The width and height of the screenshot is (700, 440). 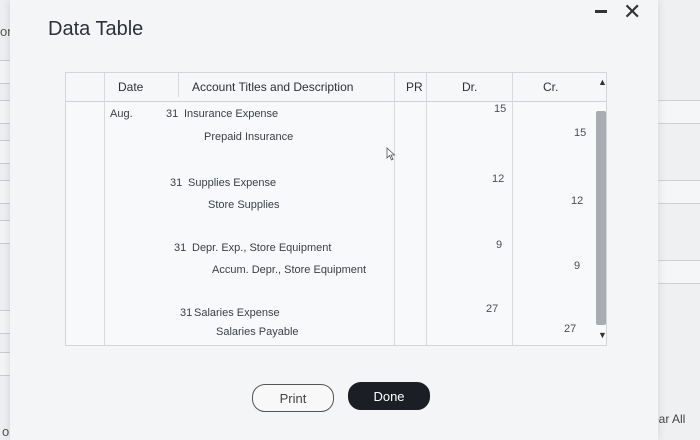 What do you see at coordinates (131, 87) in the screenshot?
I see `header-date: Date` at bounding box center [131, 87].